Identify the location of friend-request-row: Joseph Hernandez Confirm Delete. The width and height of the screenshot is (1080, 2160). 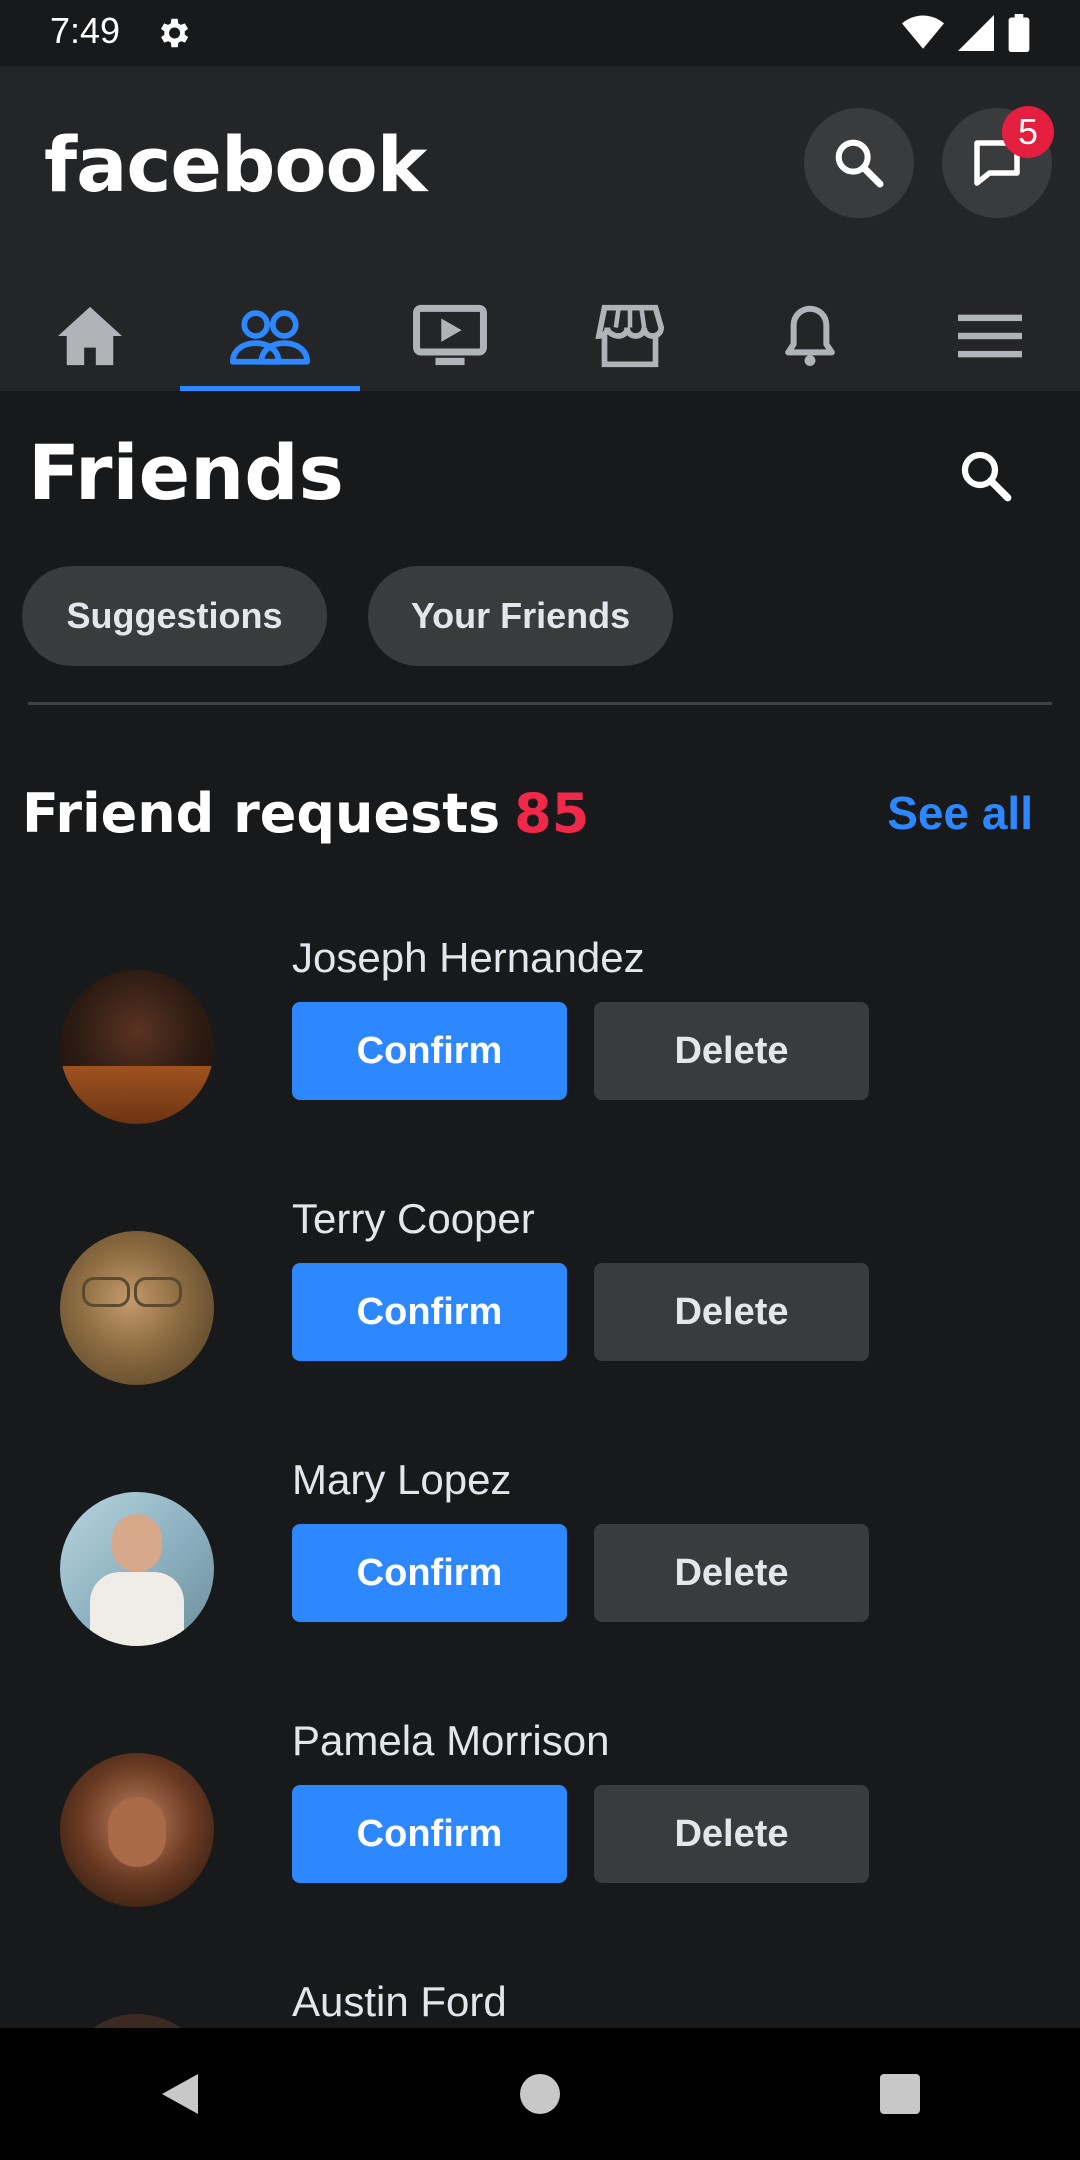
(540, 1037).